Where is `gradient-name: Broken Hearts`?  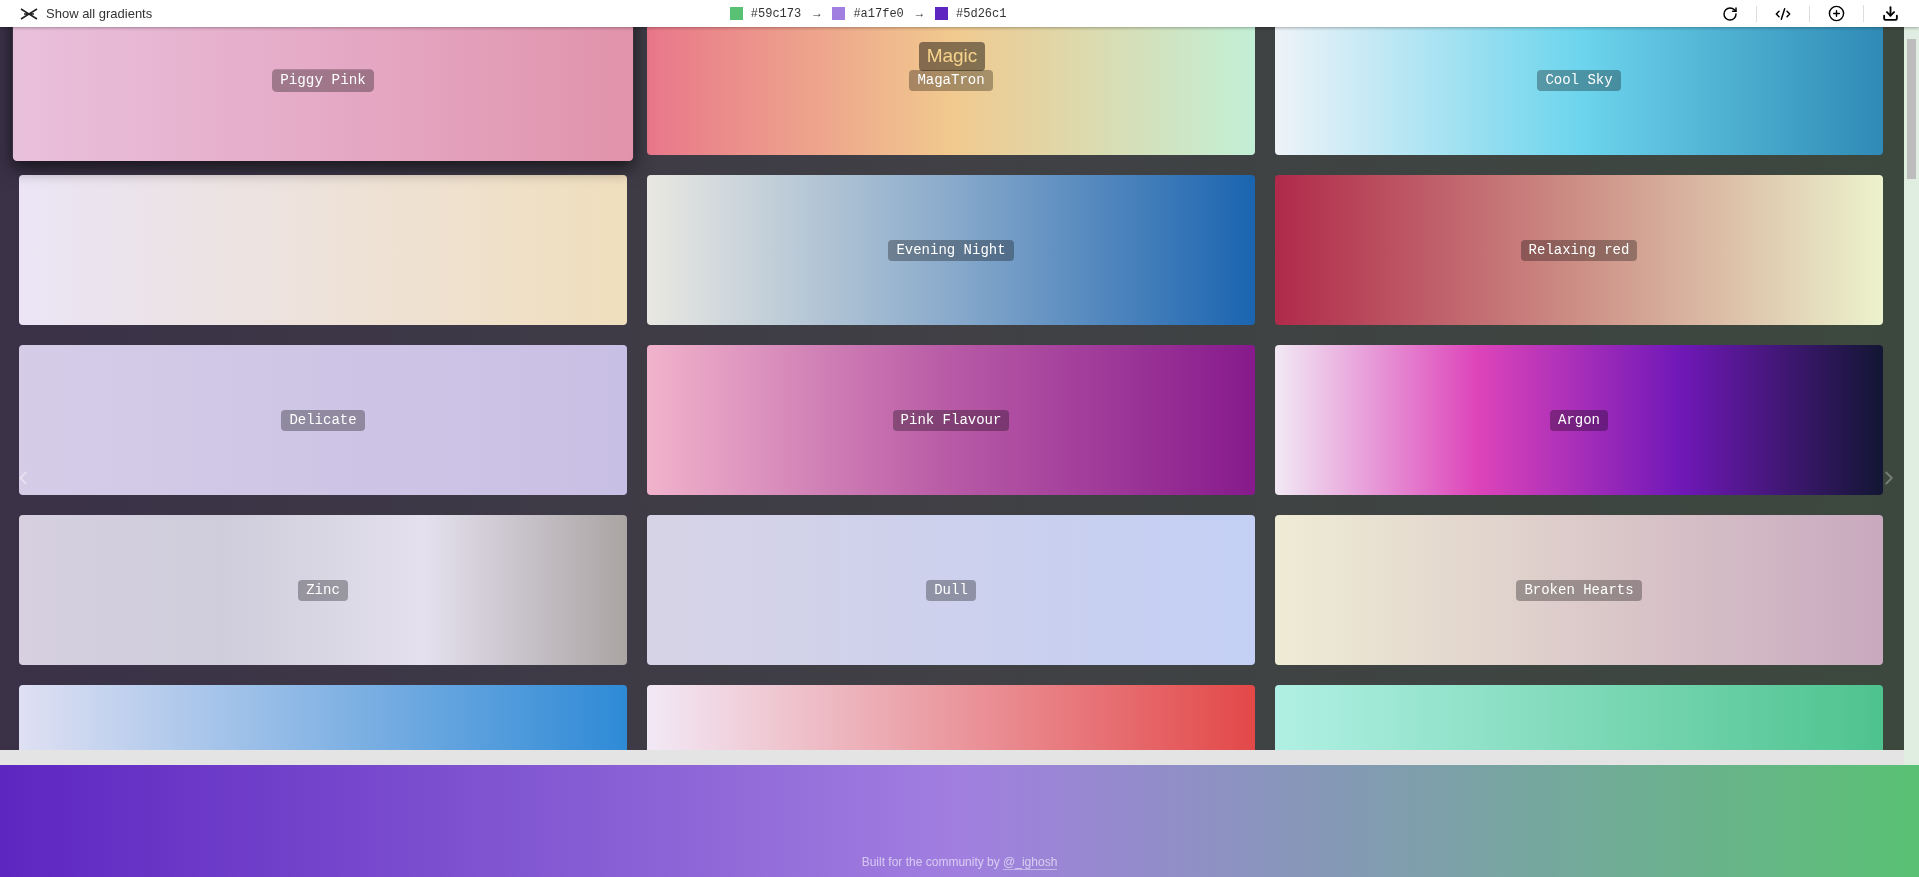
gradient-name: Broken Hearts is located at coordinates (1579, 590).